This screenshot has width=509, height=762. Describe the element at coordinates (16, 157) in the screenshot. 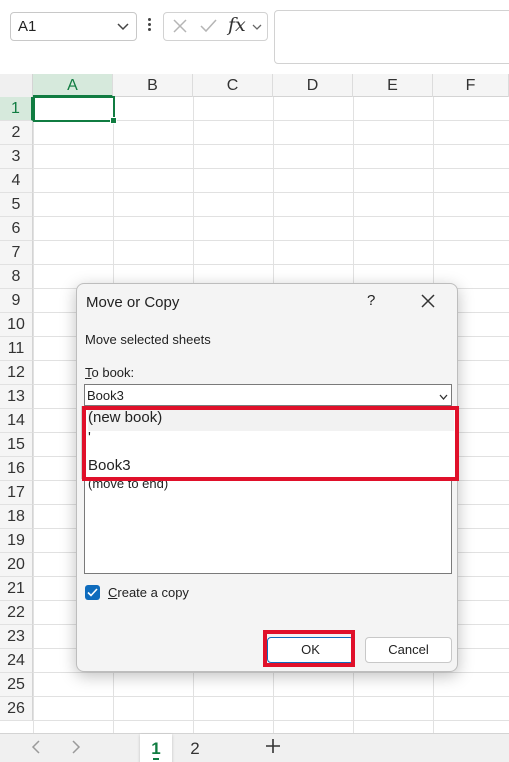

I see `row-header: 3` at that location.